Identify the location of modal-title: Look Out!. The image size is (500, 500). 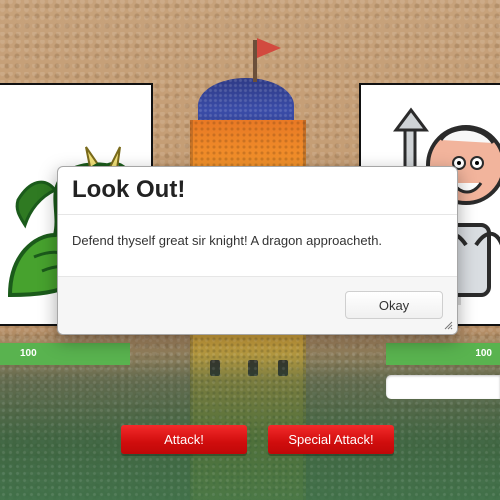
(129, 189).